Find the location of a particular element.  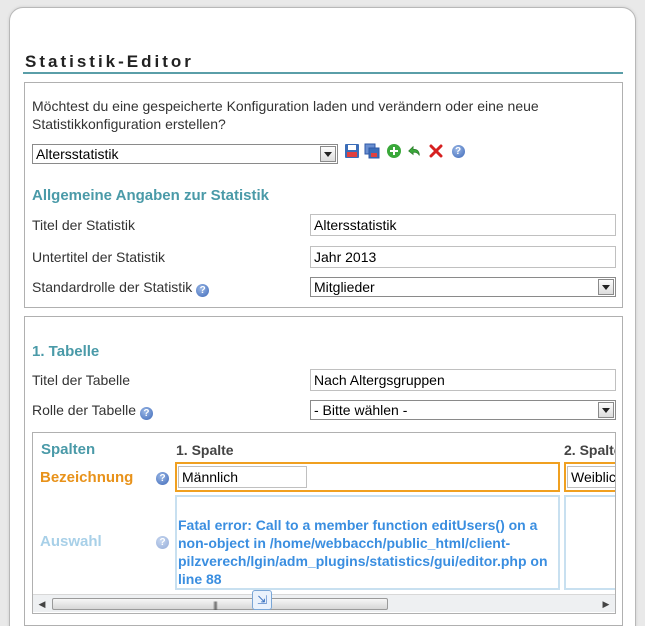

statistic-title-input: Altersstatistik is located at coordinates (463, 225).